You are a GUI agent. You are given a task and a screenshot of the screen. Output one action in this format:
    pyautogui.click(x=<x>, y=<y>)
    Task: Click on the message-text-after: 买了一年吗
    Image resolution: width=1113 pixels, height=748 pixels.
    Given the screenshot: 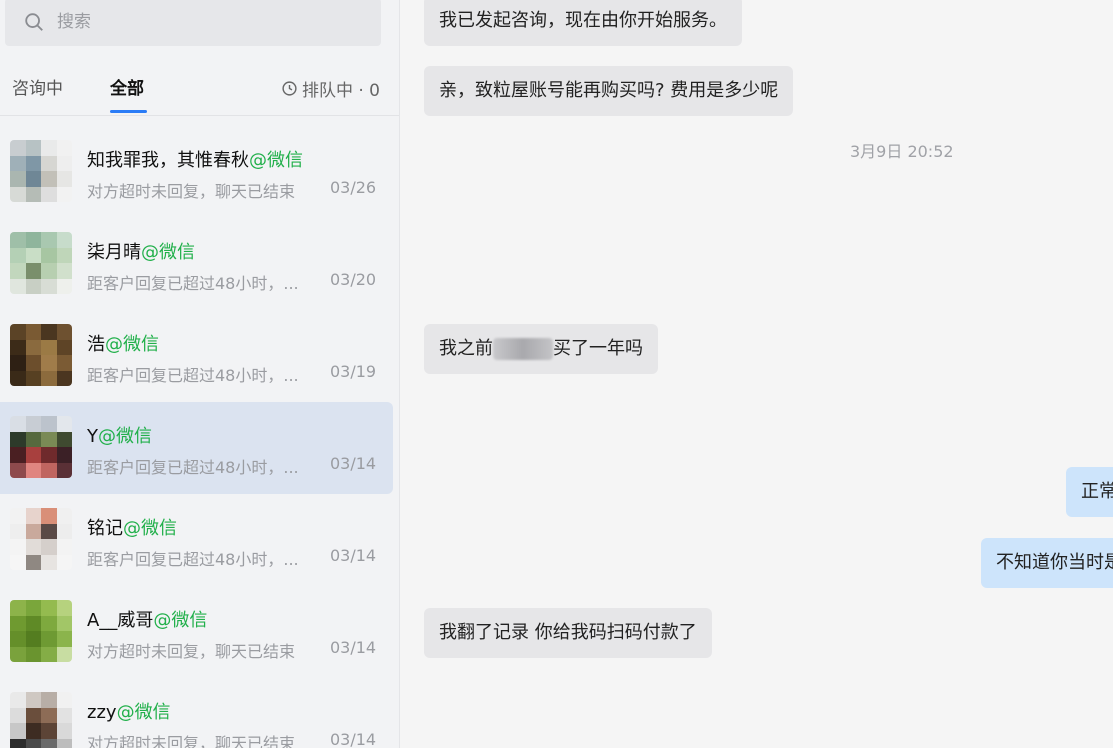 What is the action you would take?
    pyautogui.click(x=598, y=348)
    